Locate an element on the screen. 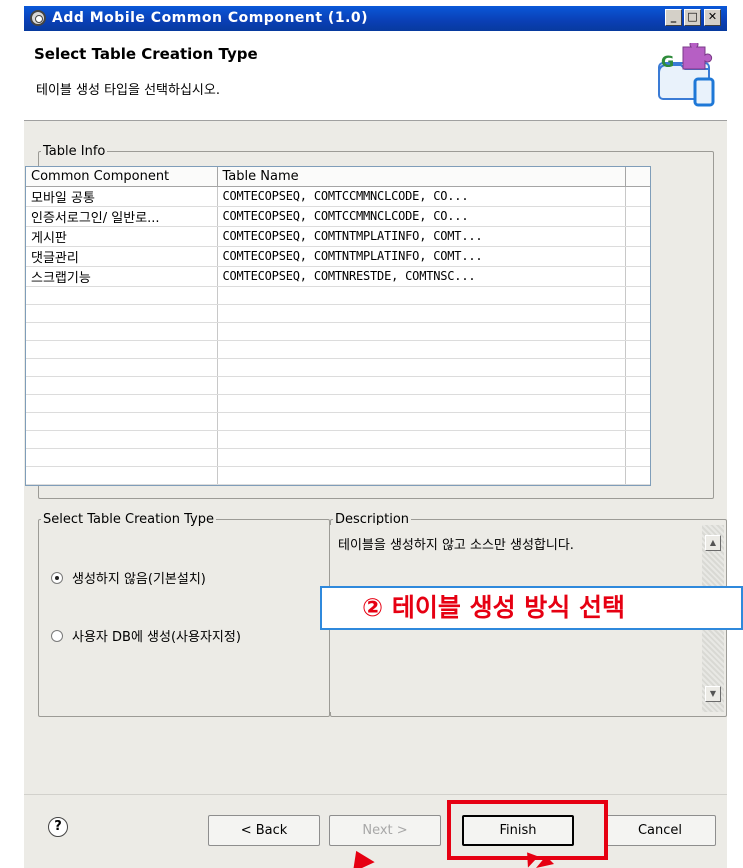 Image resolution: width=743 pixels, height=868 pixels. component-cell: 댓글관리 is located at coordinates (122, 256).